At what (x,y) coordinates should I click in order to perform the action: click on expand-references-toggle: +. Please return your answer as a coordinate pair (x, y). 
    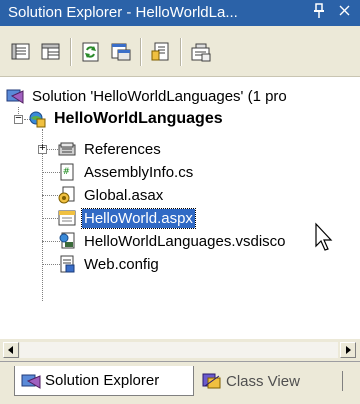
    Looking at the image, I should click on (42, 148).